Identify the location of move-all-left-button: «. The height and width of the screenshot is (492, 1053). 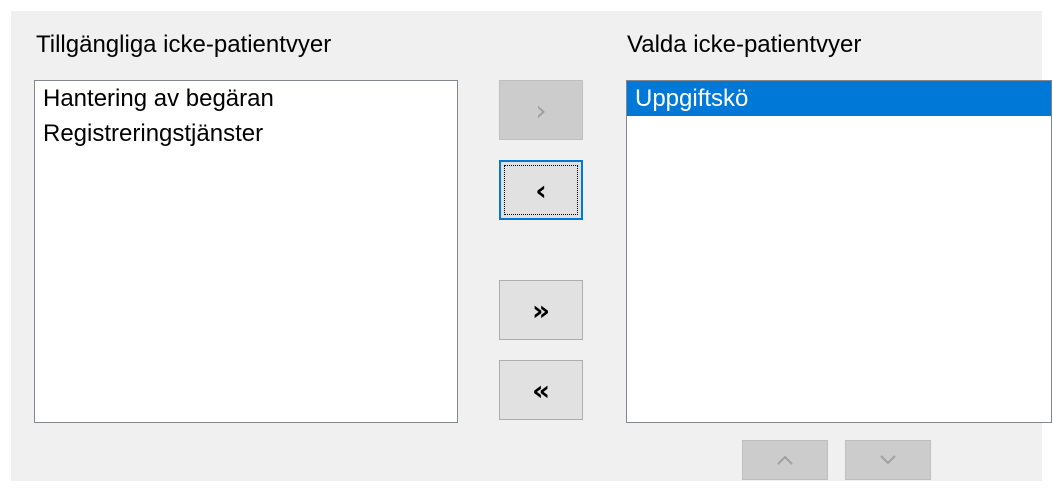
(541, 390).